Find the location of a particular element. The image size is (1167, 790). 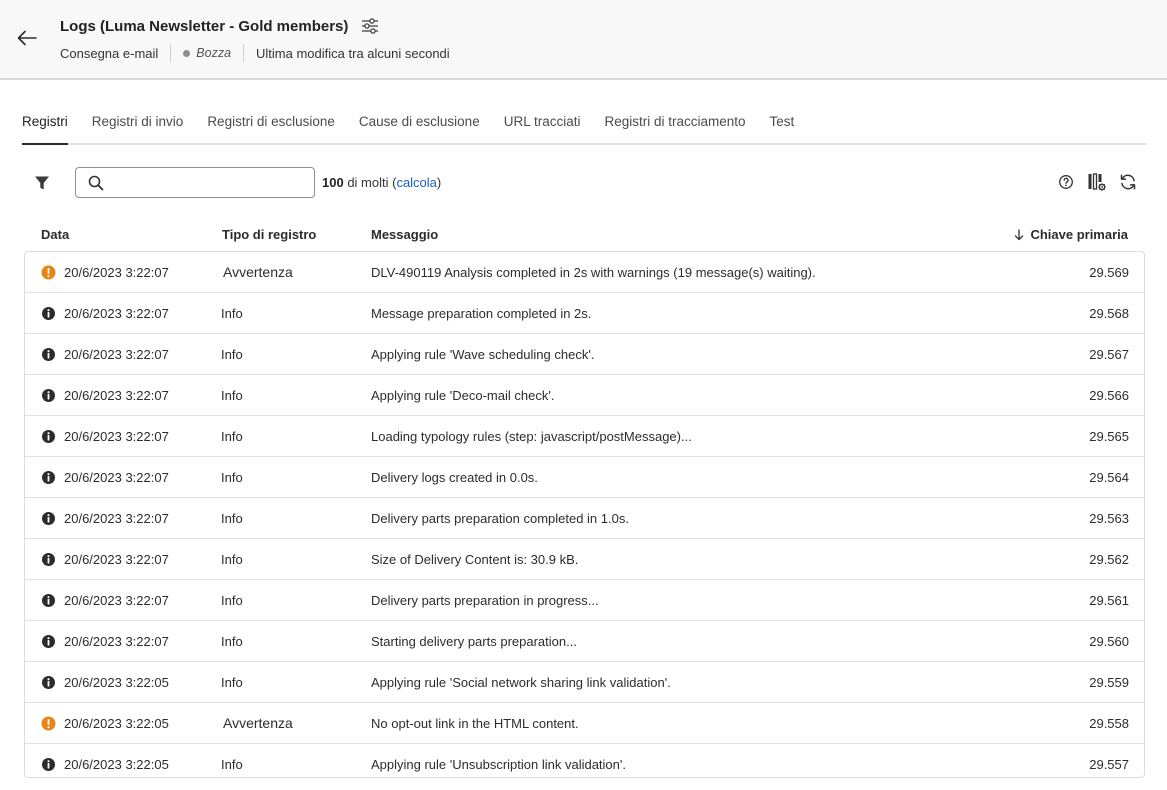

help-button is located at coordinates (1066, 182).